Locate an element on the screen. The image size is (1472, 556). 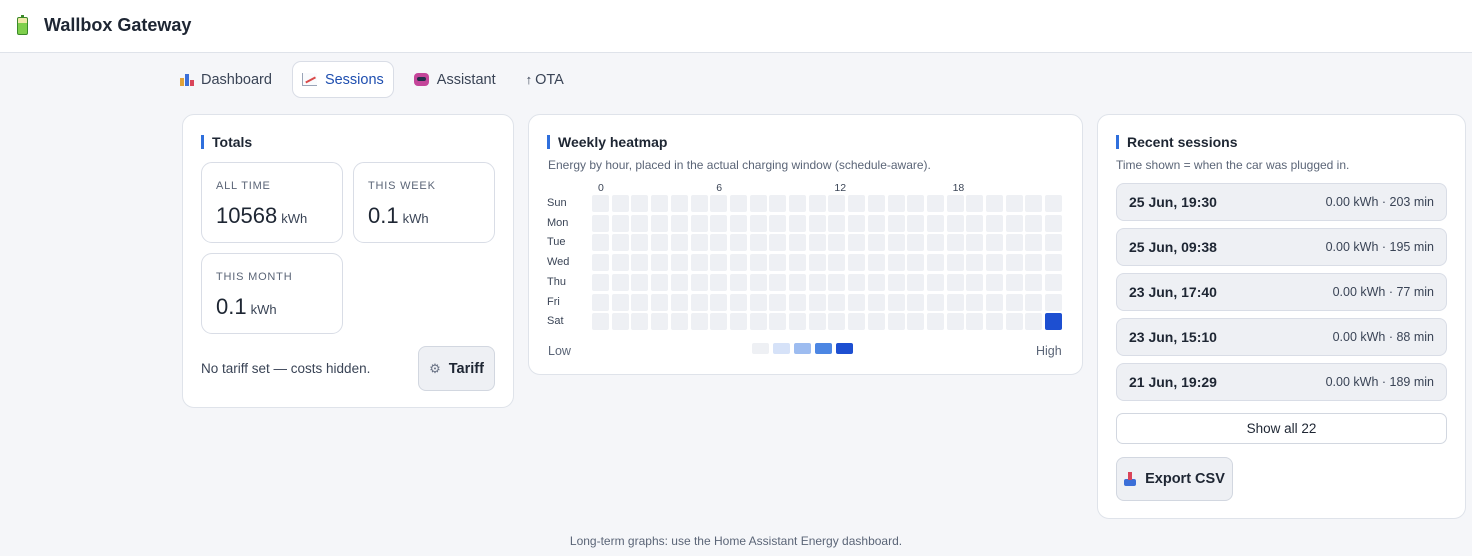
tab-assistant: Assistant is located at coordinates (455, 79).